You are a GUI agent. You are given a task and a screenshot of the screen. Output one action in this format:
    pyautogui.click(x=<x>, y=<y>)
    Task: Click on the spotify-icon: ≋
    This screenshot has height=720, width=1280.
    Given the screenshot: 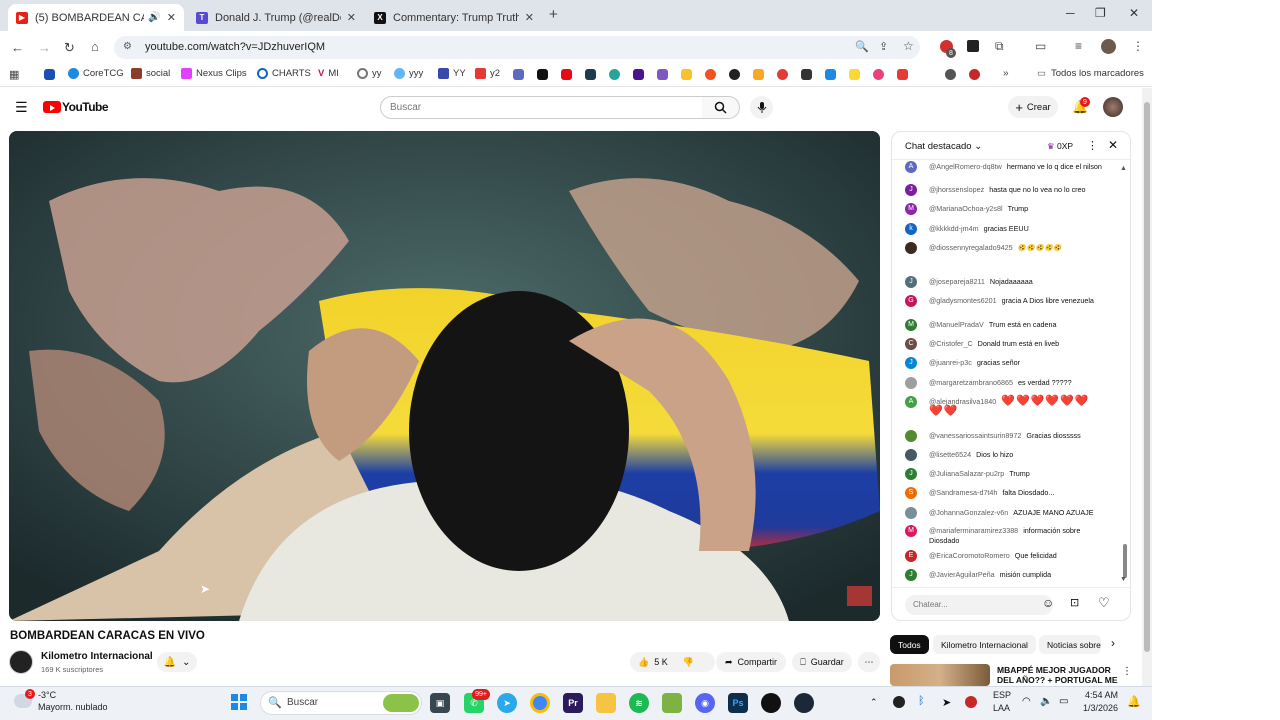 What is the action you would take?
    pyautogui.click(x=639, y=703)
    